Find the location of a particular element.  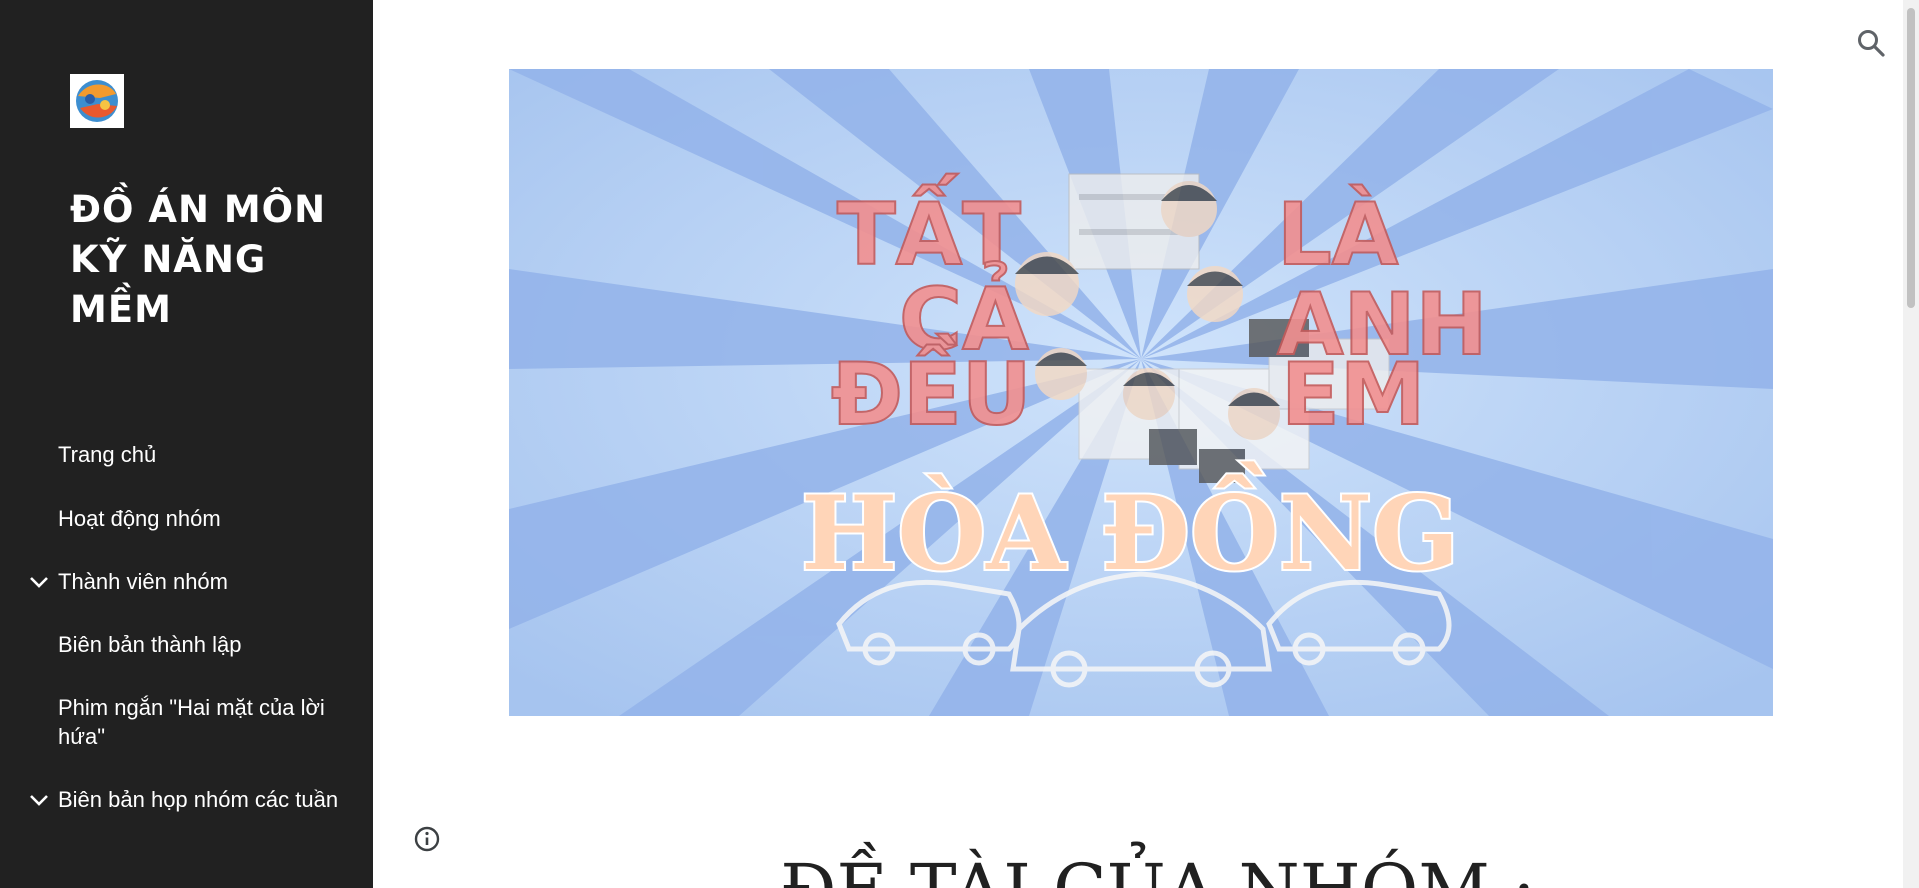

search-icon is located at coordinates (1871, 43).